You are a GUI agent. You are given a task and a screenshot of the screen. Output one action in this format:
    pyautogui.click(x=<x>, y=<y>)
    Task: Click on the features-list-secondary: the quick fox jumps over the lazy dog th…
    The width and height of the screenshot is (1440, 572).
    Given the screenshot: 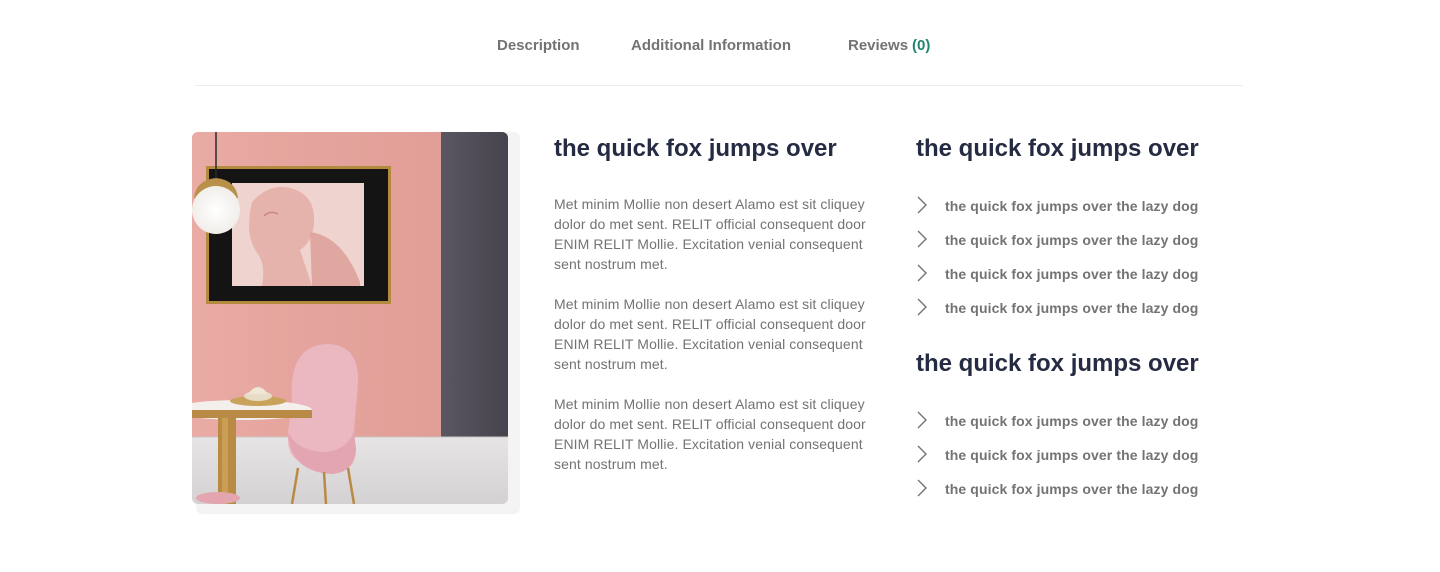 What is the action you would take?
    pyautogui.click(x=1081, y=455)
    